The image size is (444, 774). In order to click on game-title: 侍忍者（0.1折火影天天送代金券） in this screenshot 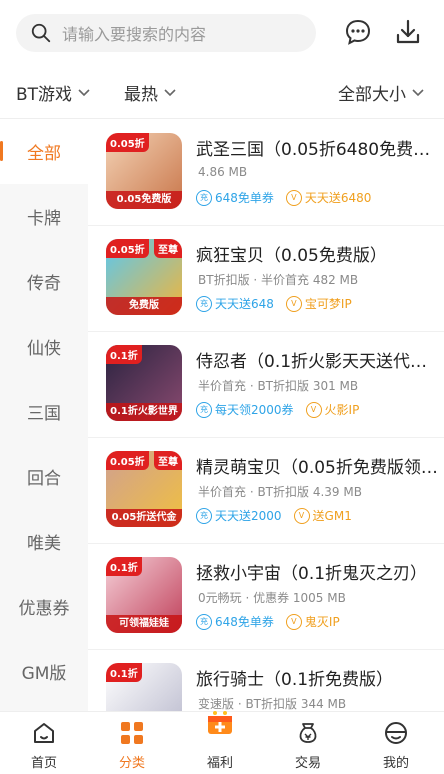, I will do `click(319, 362)`.